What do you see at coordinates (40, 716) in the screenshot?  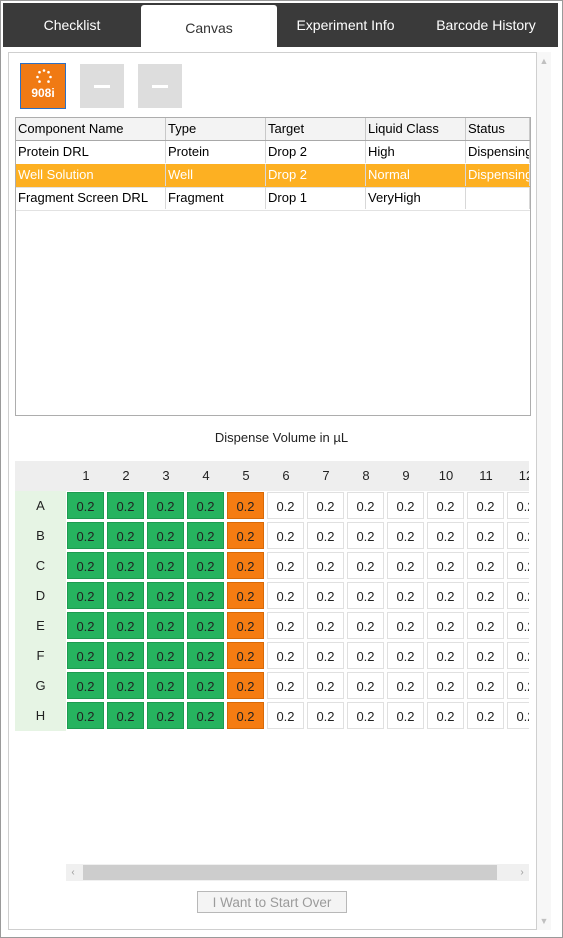 I see `plate-row-header: H` at bounding box center [40, 716].